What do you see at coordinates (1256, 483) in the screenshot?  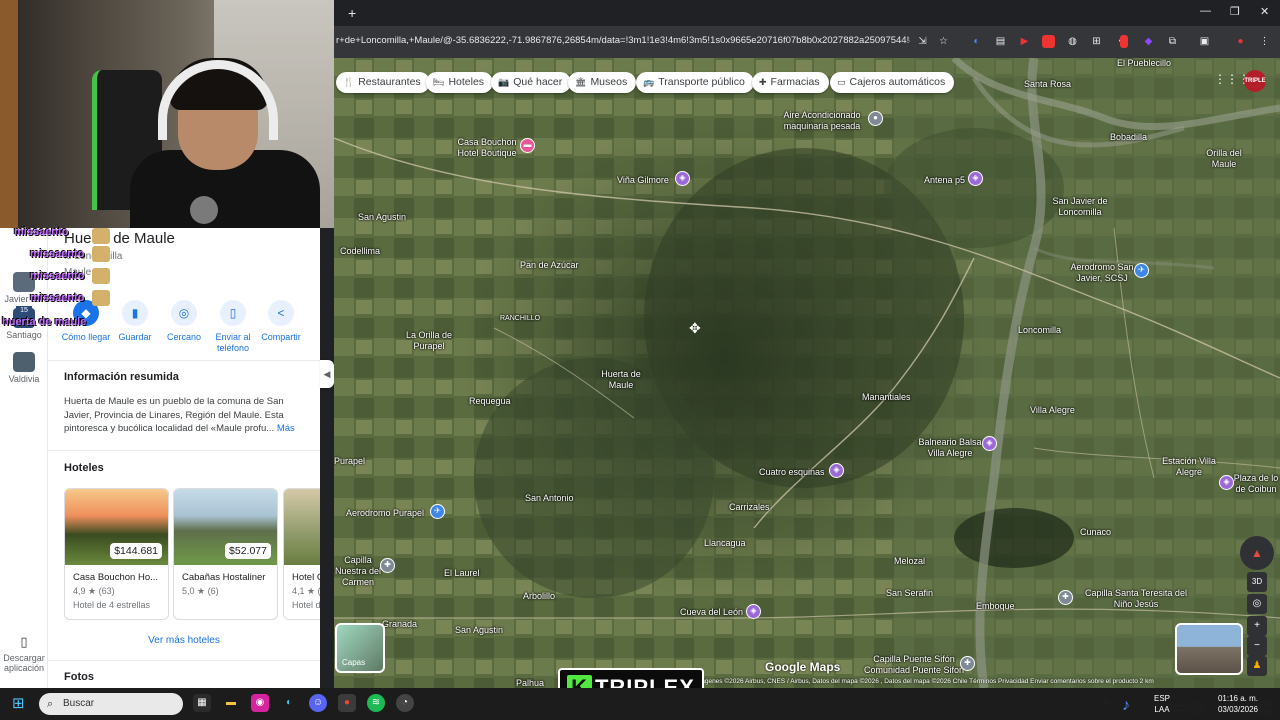 I see `map-label: Plaza de lo de Coibun` at bounding box center [1256, 483].